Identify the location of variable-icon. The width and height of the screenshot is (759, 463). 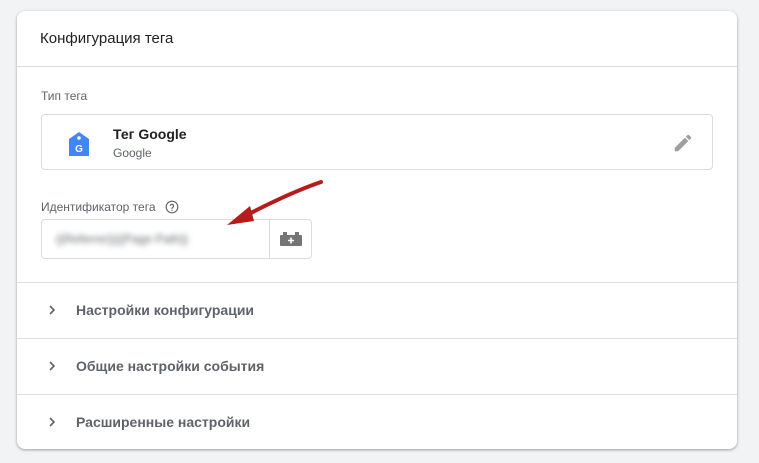
(290, 239).